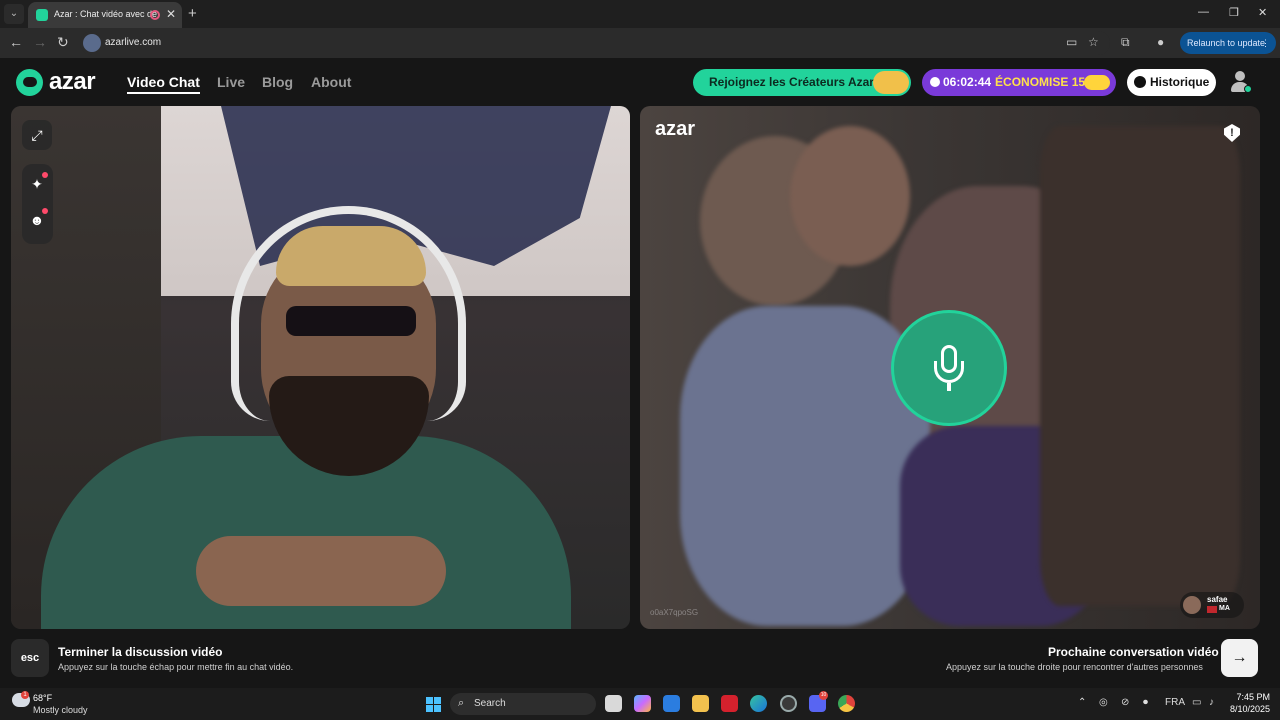  I want to click on discord-icon: 10, so click(818, 701).